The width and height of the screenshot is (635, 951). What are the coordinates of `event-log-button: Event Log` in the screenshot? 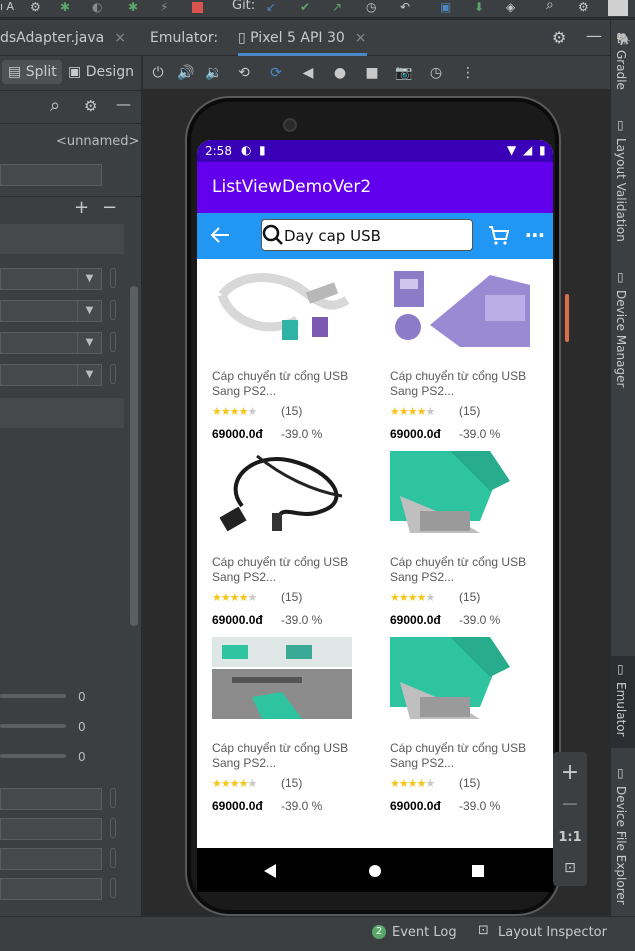 It's located at (424, 932).